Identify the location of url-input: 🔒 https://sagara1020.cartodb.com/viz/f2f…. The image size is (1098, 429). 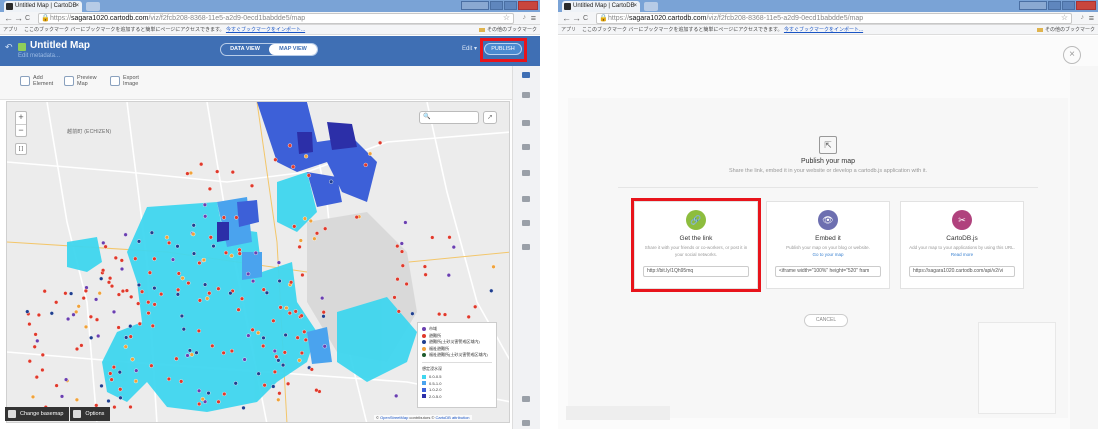
(834, 18).